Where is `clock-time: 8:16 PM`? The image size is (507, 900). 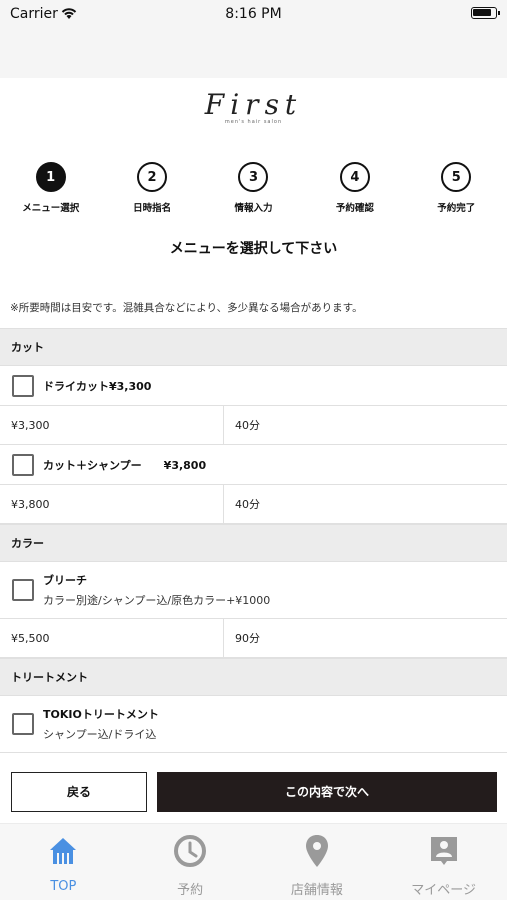
clock-time: 8:16 PM is located at coordinates (253, 14).